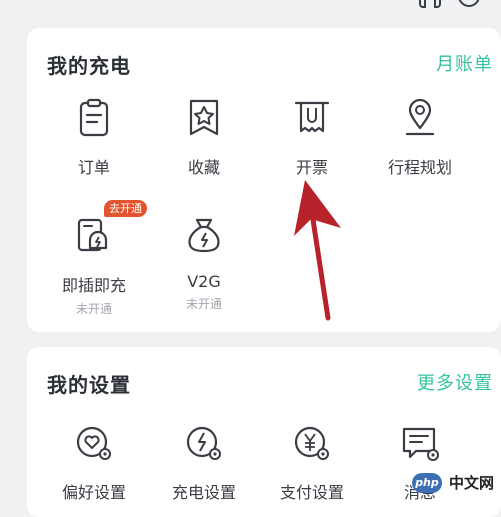  I want to click on tile-orders: 订单, so click(94, 137).